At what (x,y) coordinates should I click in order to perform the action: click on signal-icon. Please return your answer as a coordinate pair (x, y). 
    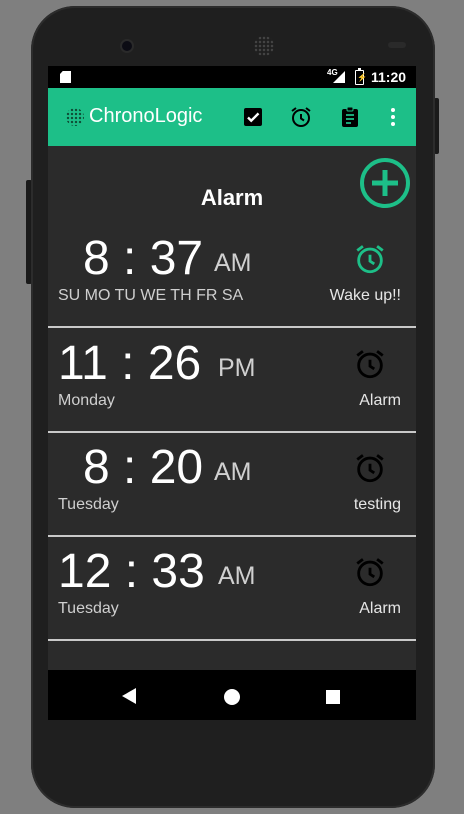
    Looking at the image, I should click on (339, 77).